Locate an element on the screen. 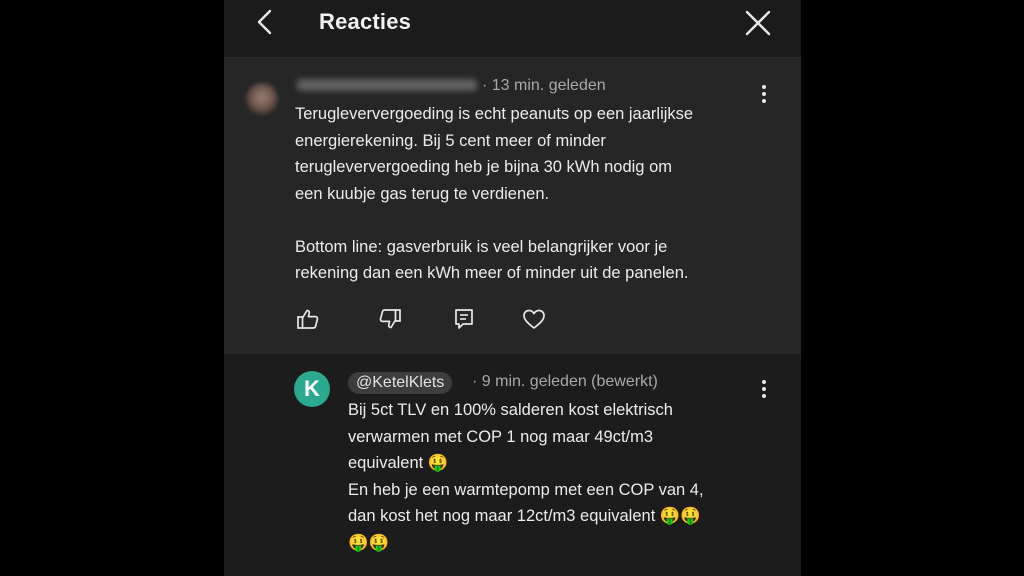  thumbs-up-icon is located at coordinates (308, 319).